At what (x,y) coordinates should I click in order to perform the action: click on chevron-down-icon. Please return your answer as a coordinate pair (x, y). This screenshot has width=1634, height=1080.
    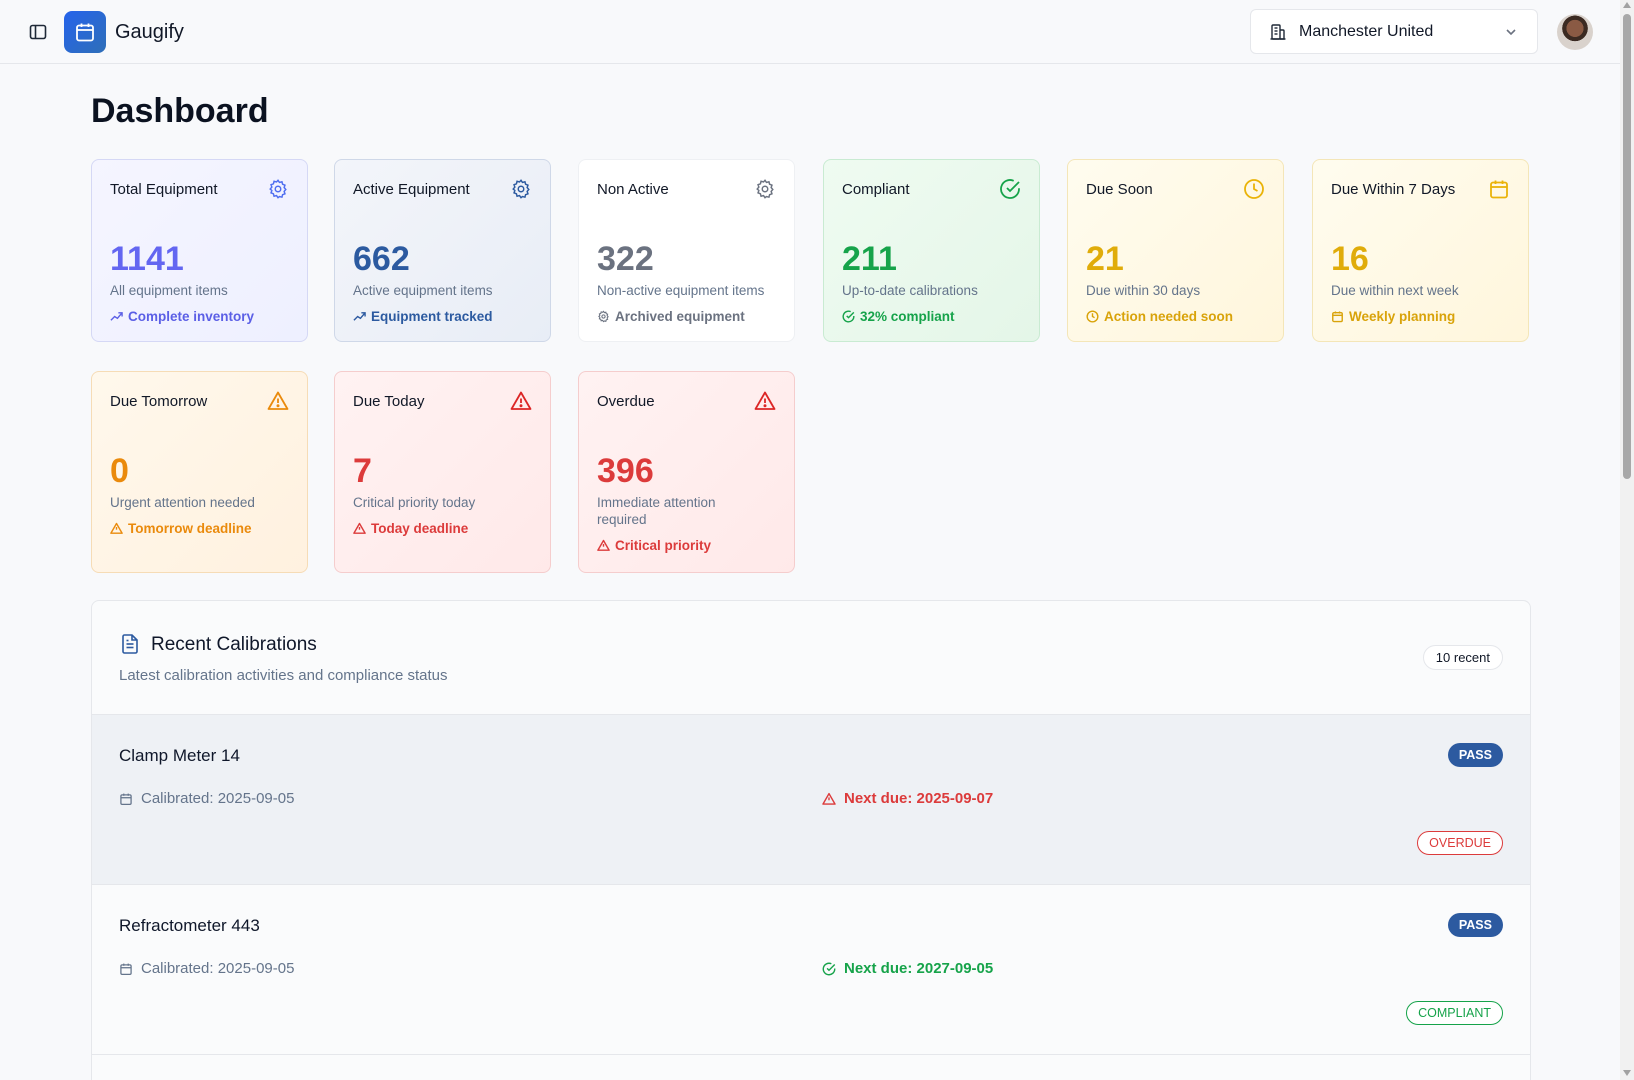
    Looking at the image, I should click on (1511, 32).